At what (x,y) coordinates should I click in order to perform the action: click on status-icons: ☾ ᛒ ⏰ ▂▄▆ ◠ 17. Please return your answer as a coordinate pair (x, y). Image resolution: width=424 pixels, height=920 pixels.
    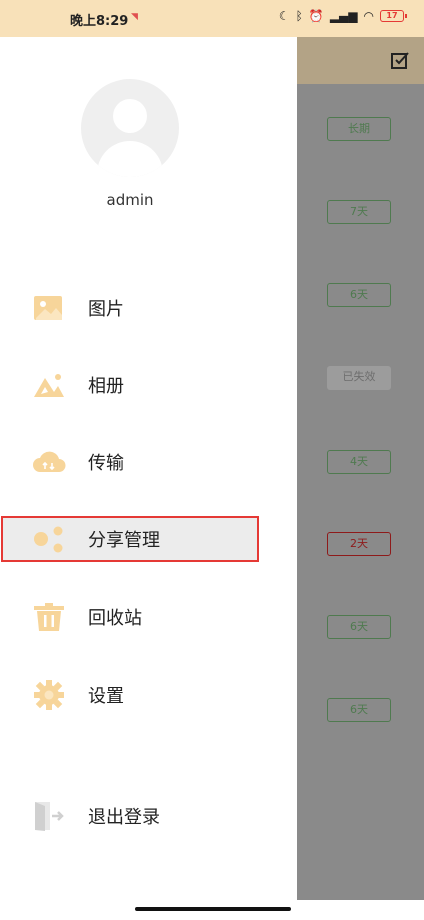
    Looking at the image, I should click on (342, 16).